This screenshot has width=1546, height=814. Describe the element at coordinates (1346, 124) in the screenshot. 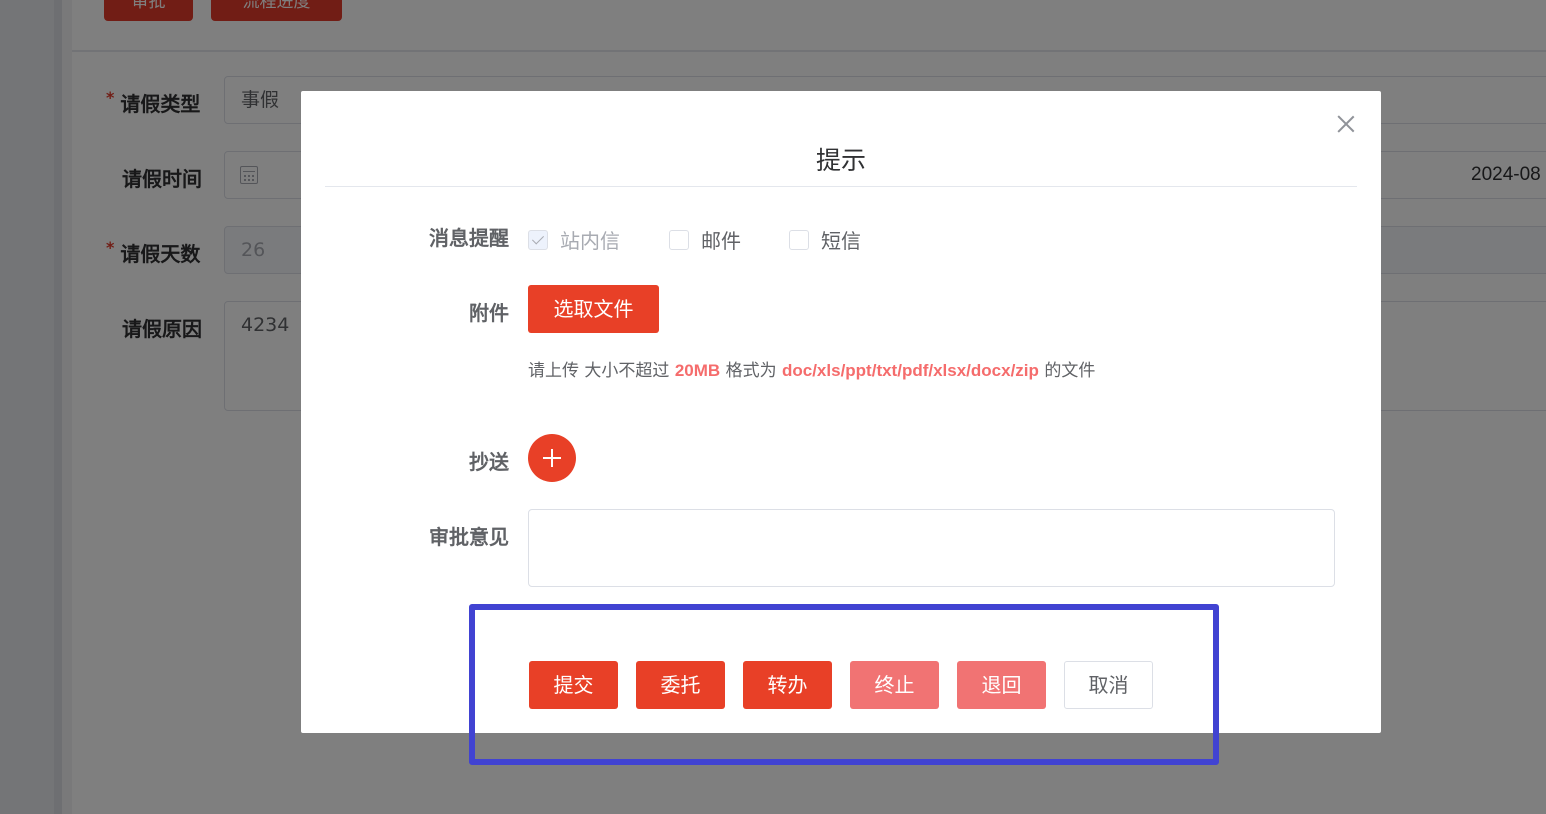

I see `close-icon` at that location.